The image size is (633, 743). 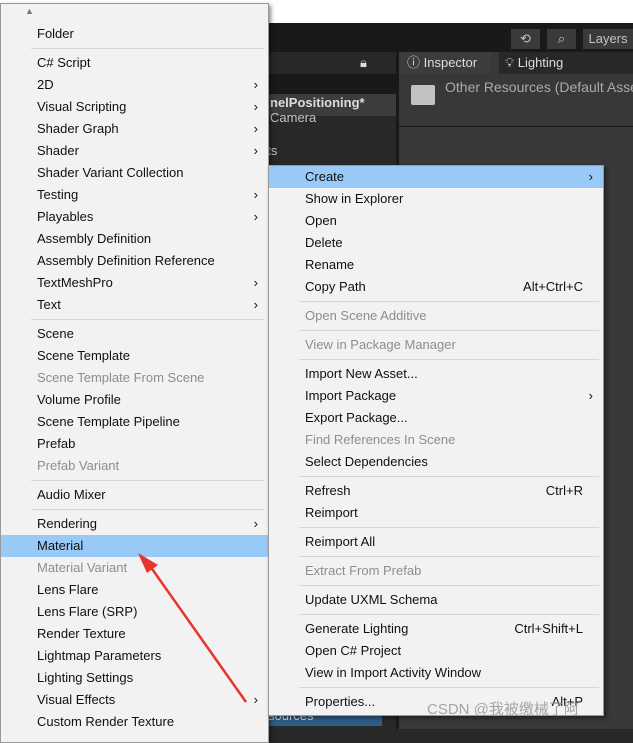 What do you see at coordinates (198, 634) in the screenshot?
I see `arrow-shaft` at bounding box center [198, 634].